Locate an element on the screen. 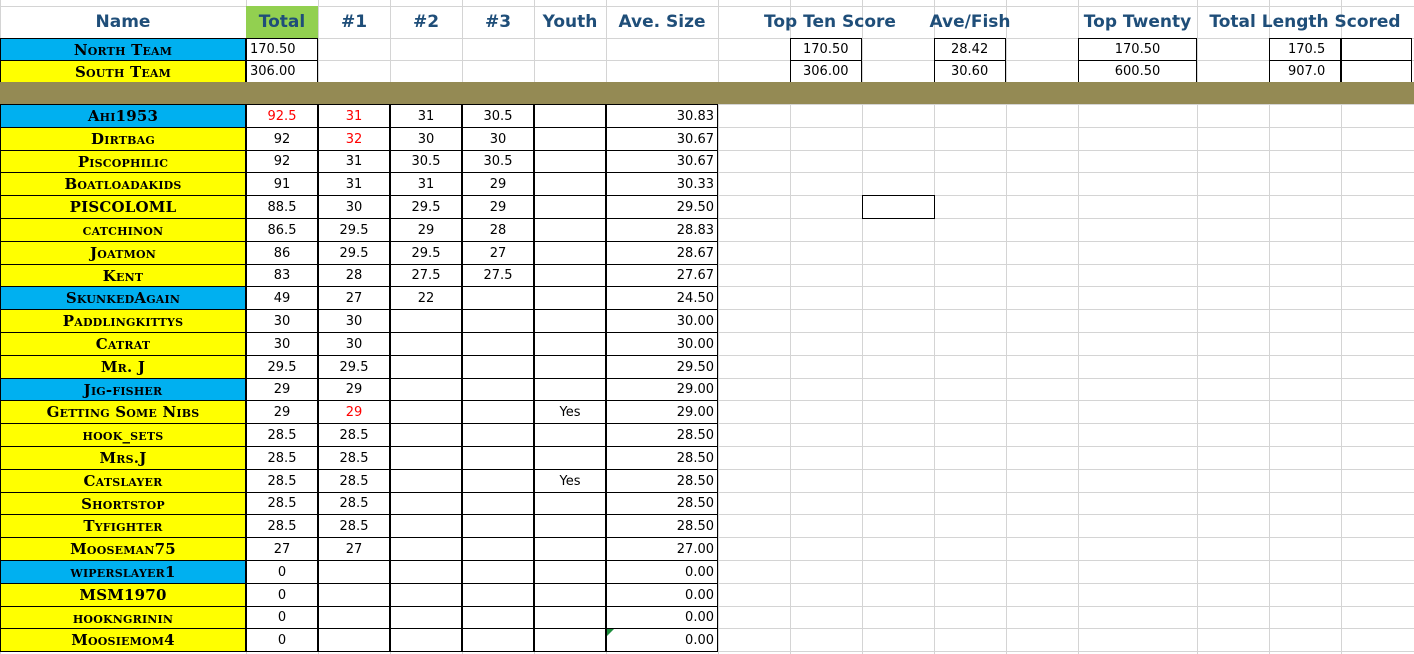 The image size is (1414, 654). team-total: 306.00 is located at coordinates (282, 71).